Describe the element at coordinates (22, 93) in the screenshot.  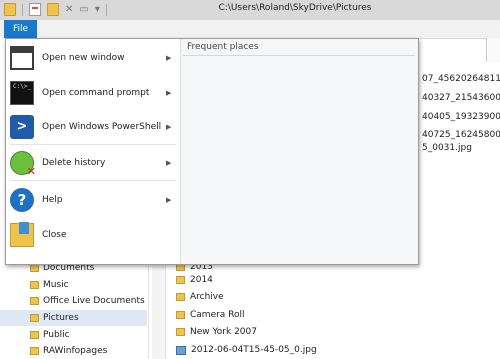
I see `command-prompt-icon: C:\>_` at that location.